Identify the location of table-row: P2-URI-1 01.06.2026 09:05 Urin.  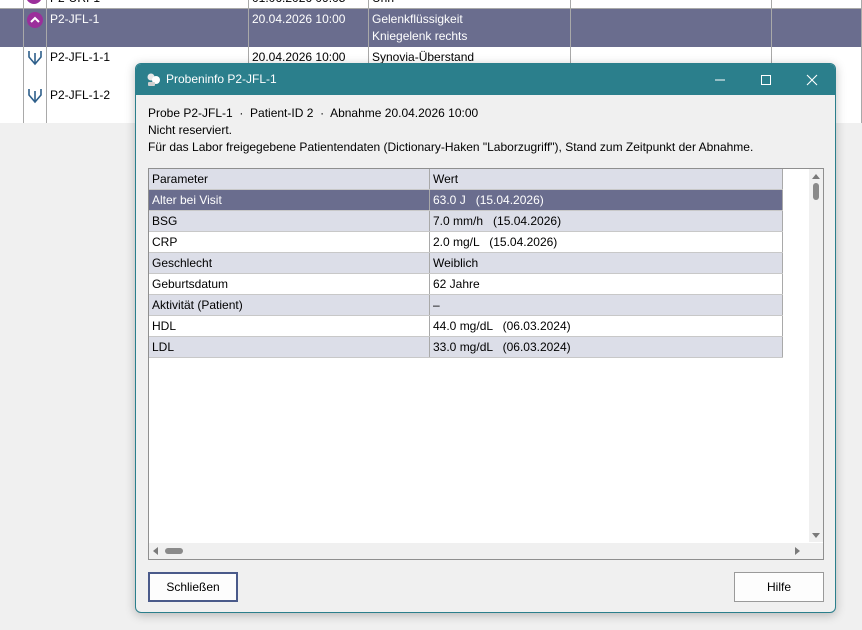
(431, 4).